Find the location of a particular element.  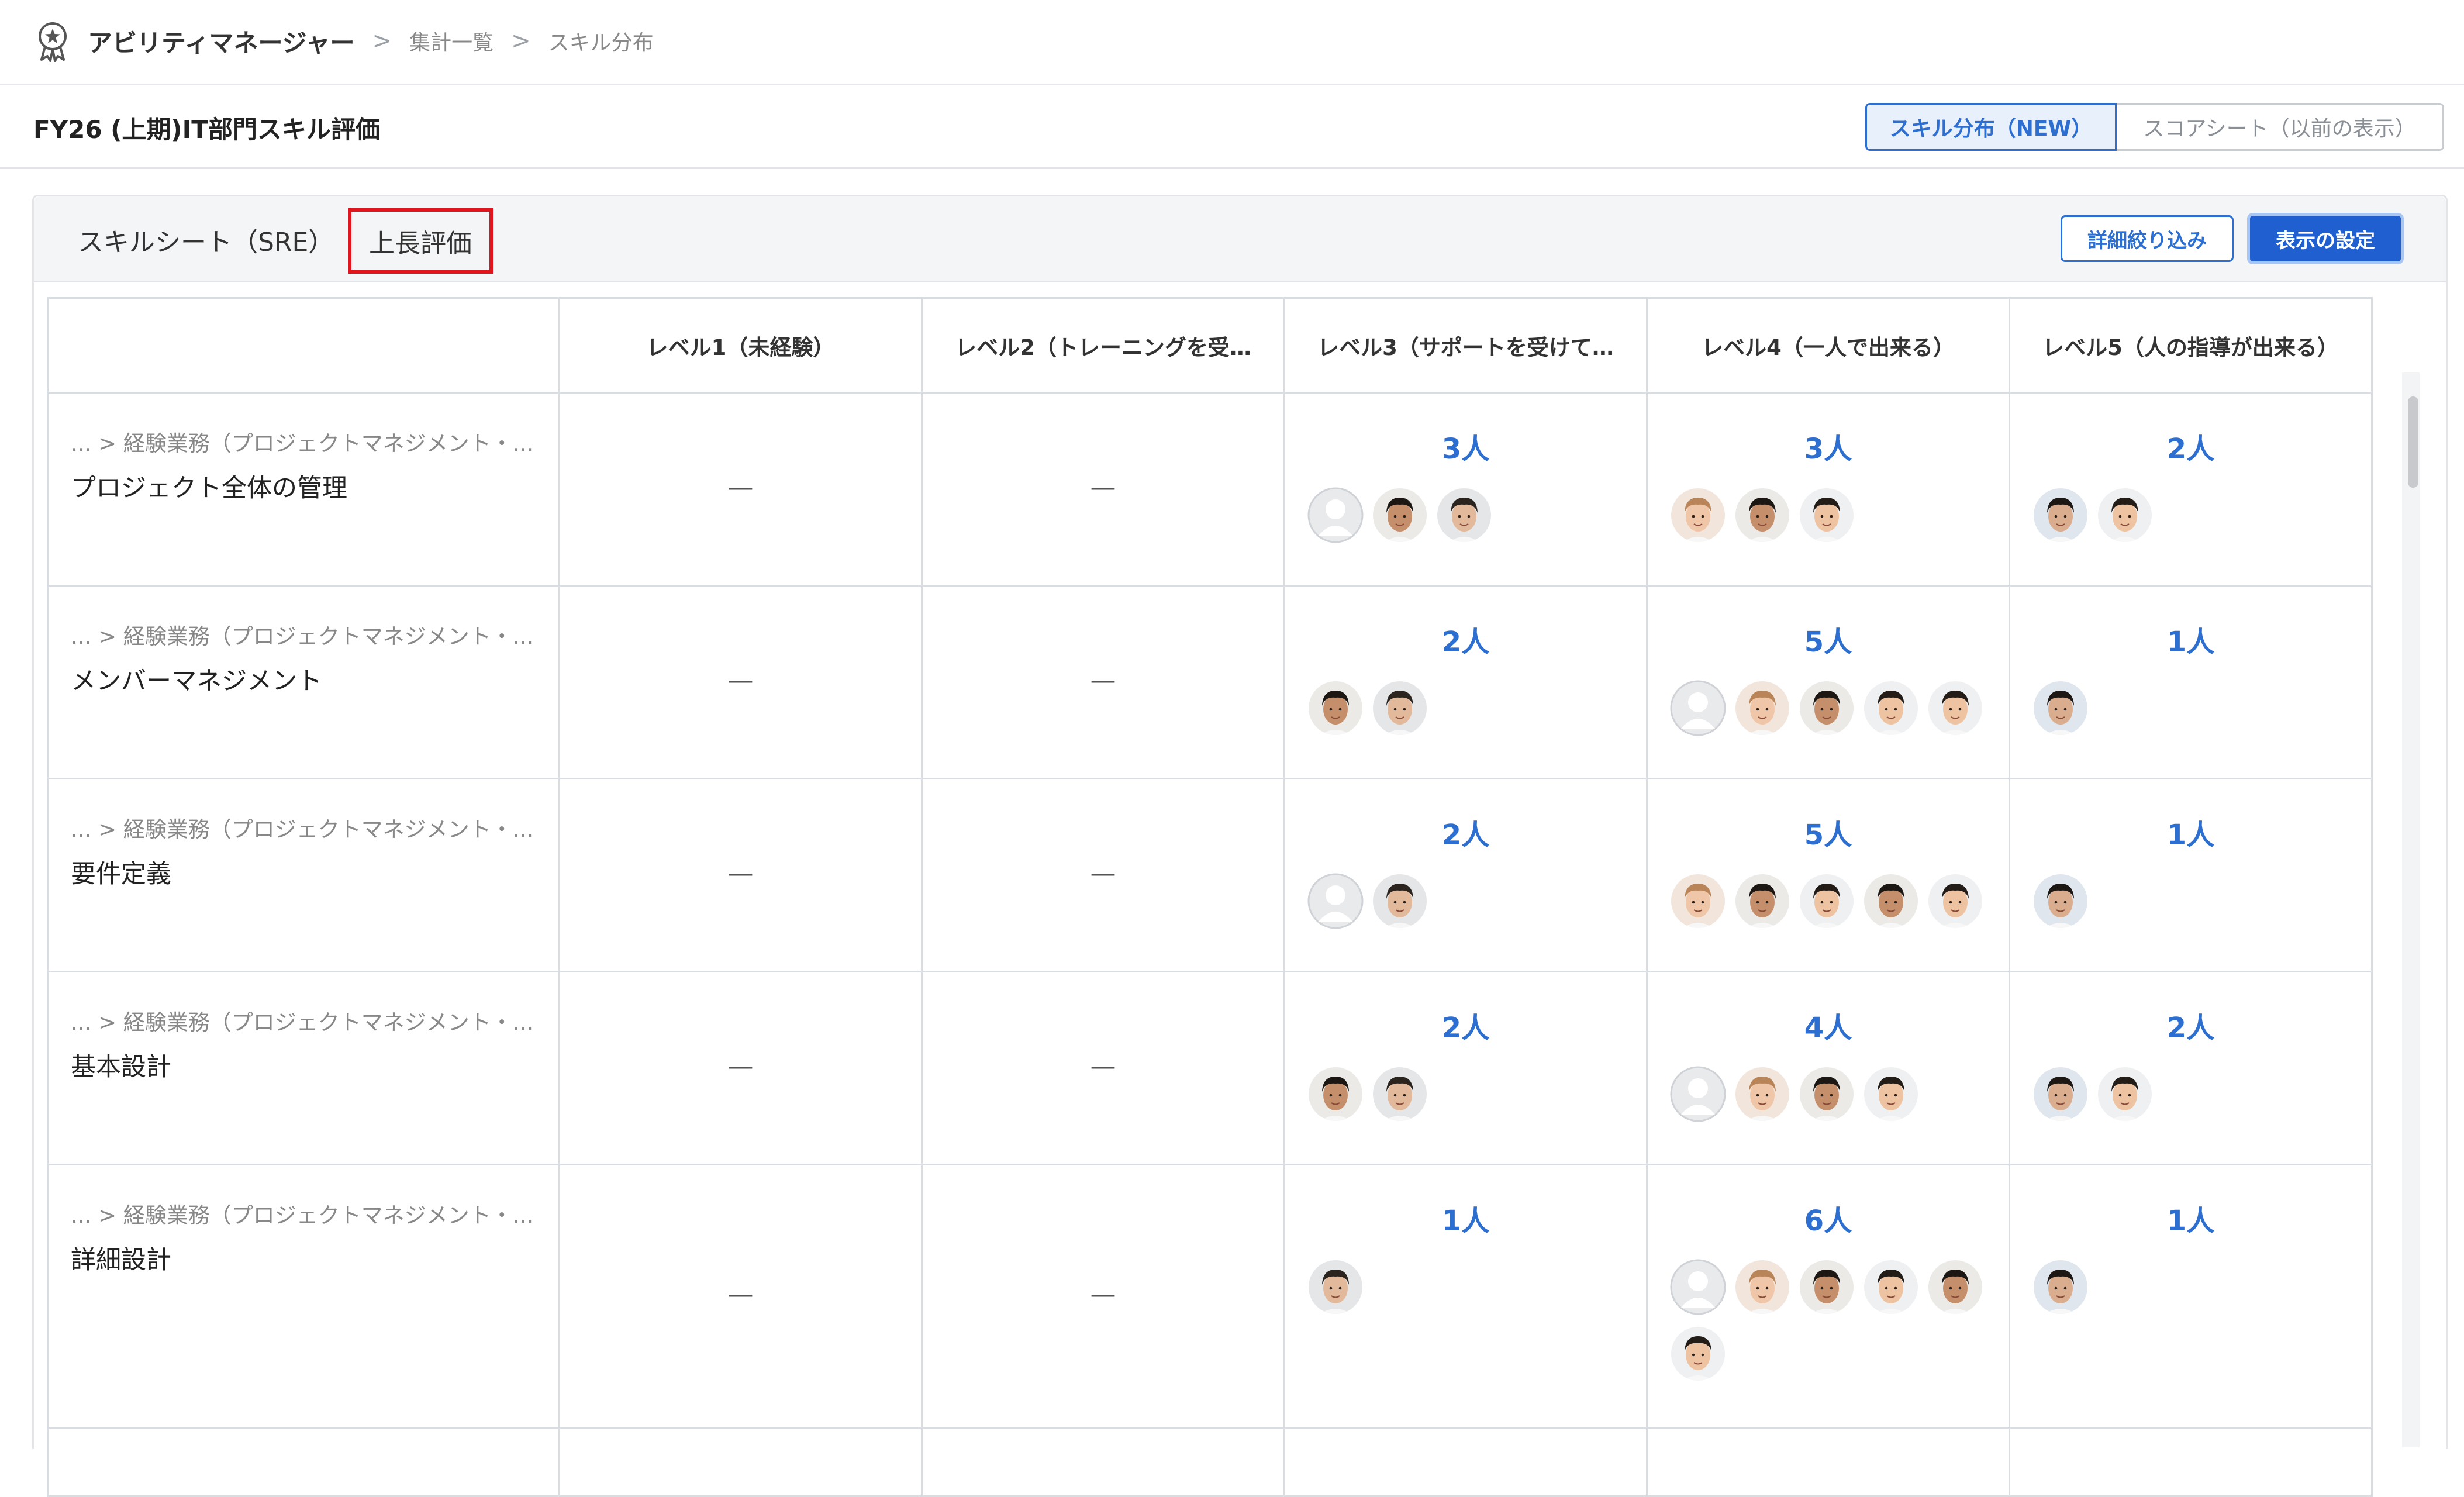

level-3-cell: 1人 is located at coordinates (1465, 1296).